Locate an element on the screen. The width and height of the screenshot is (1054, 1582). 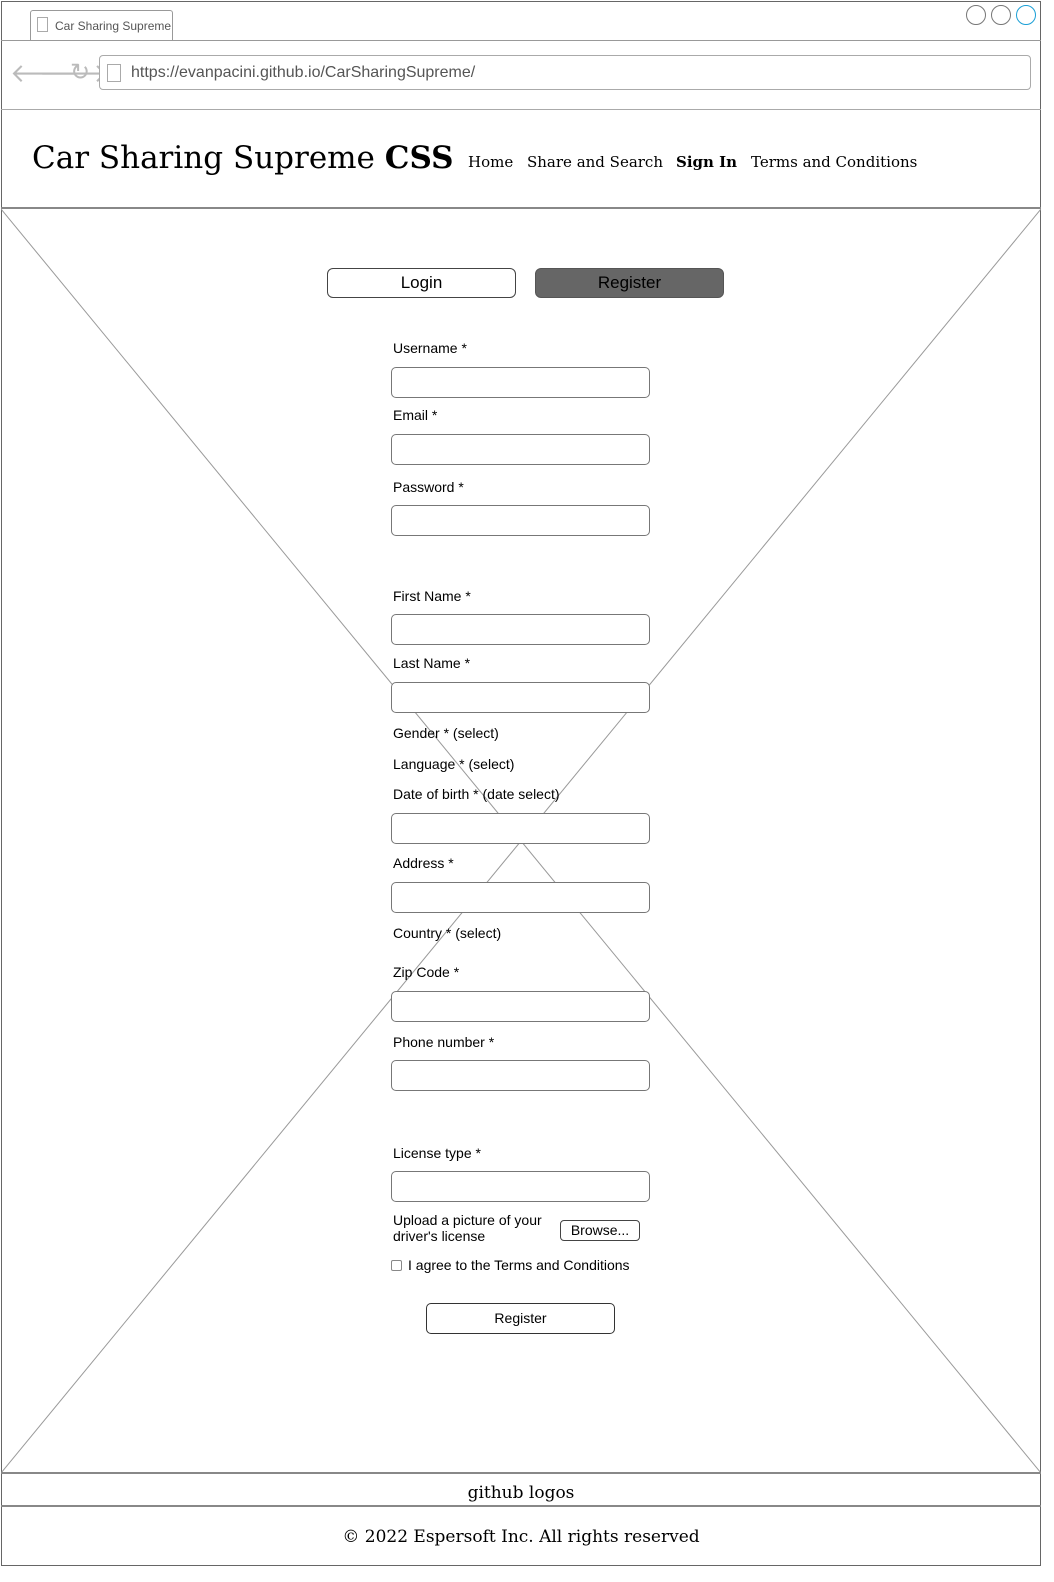
site-logo: Car Sharing Supreme CSS is located at coordinates (243, 158).